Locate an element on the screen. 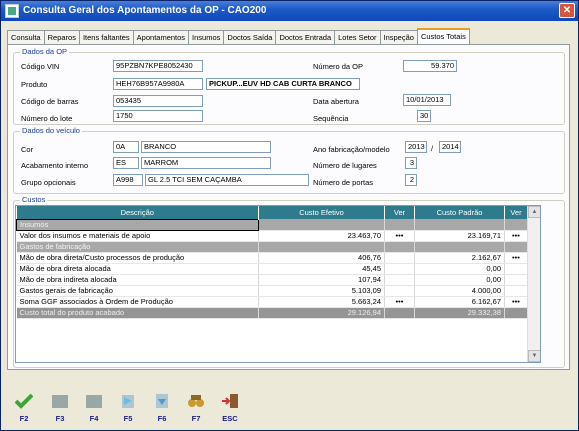 The height and width of the screenshot is (431, 579). tab-doctos-saida: Doctos Saída is located at coordinates (250, 37).